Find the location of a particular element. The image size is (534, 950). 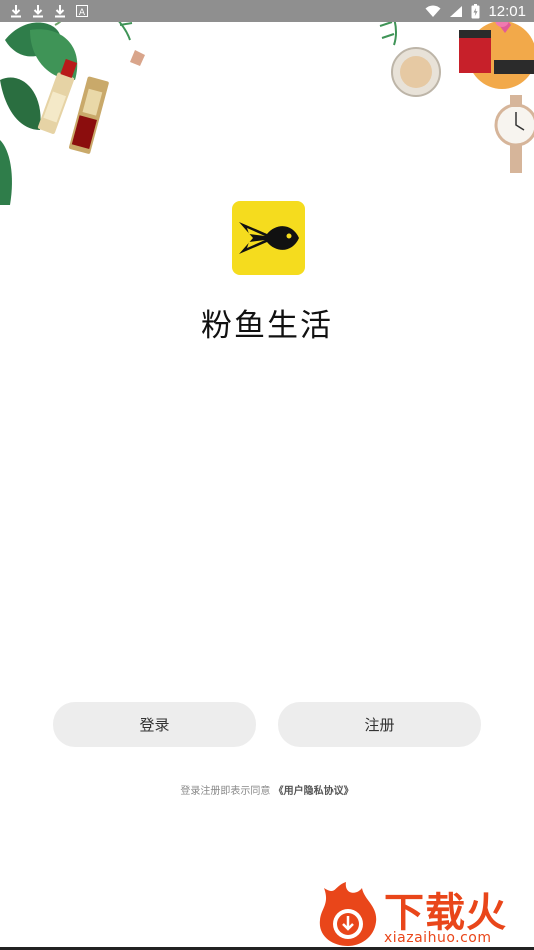

clock: 12:01 is located at coordinates (507, 11).